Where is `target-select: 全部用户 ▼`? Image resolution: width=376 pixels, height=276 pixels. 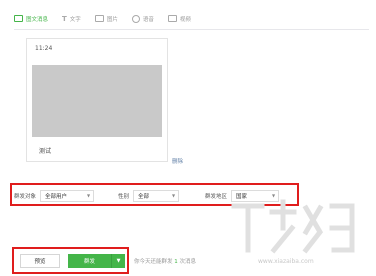
target-select: 全部用户 ▼ is located at coordinates (67, 195).